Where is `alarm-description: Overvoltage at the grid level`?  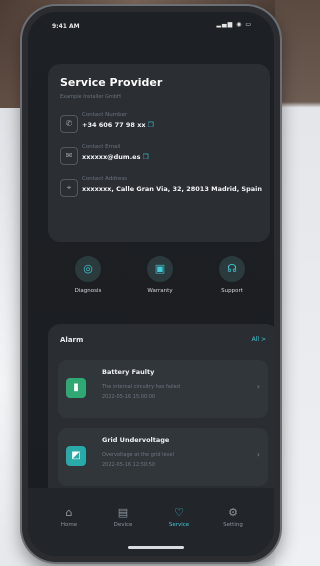 alarm-description: Overvoltage at the grid level is located at coordinates (138, 455).